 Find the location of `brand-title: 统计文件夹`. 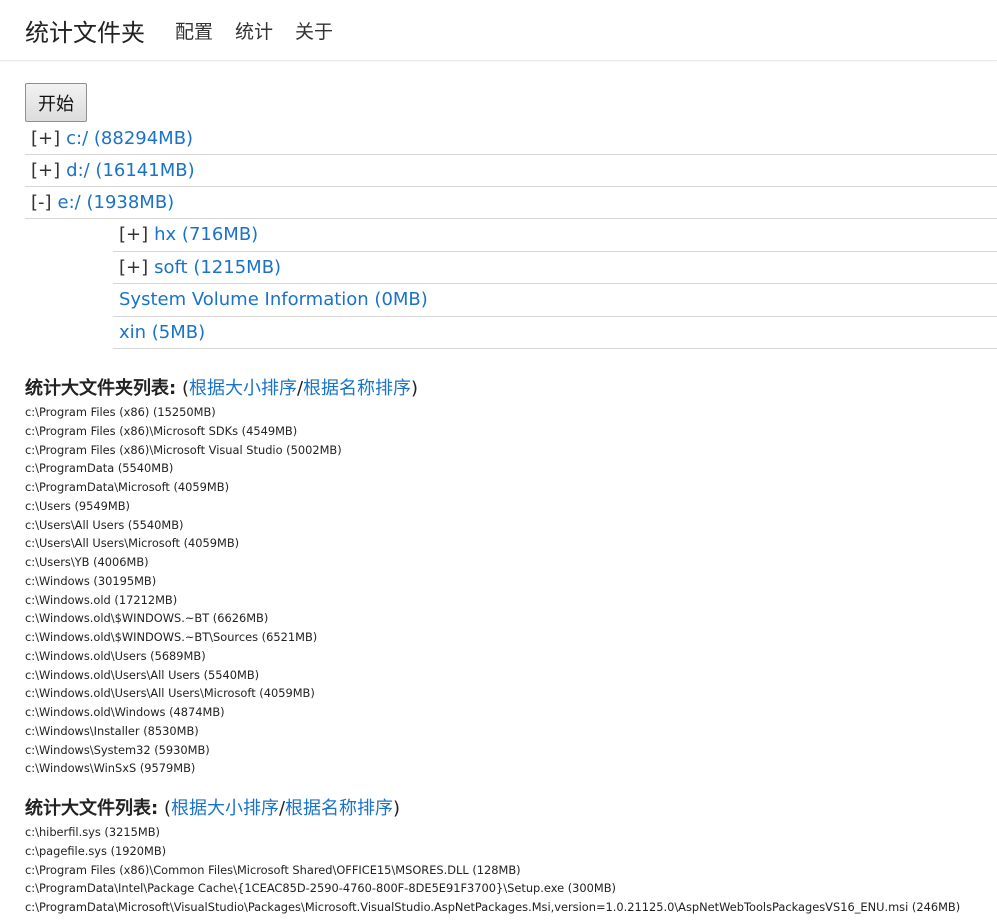

brand-title: 统计文件夹 is located at coordinates (85, 30).